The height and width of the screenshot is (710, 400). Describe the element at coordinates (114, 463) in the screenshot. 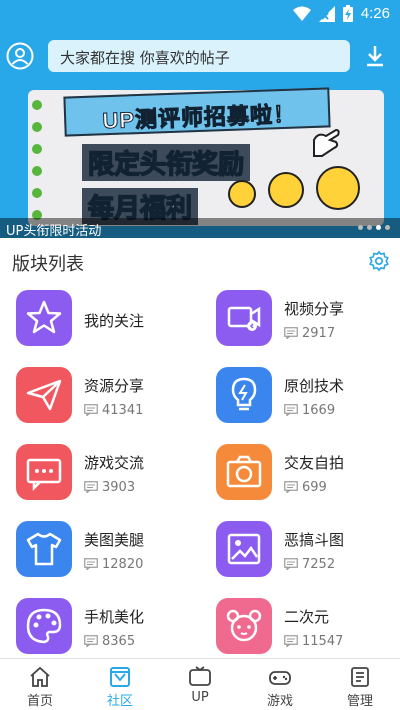

I see `board-name: 游戏交流` at that location.